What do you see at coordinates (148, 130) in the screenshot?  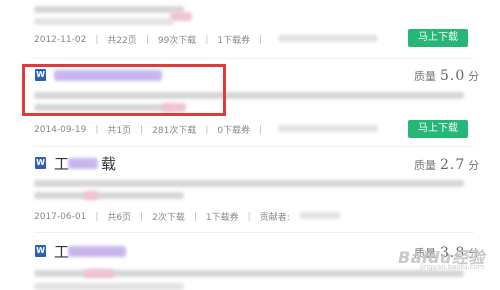 I see `result-meta: 2014-09-19 | 共1页 | 281次下载 | 0下载券 |` at bounding box center [148, 130].